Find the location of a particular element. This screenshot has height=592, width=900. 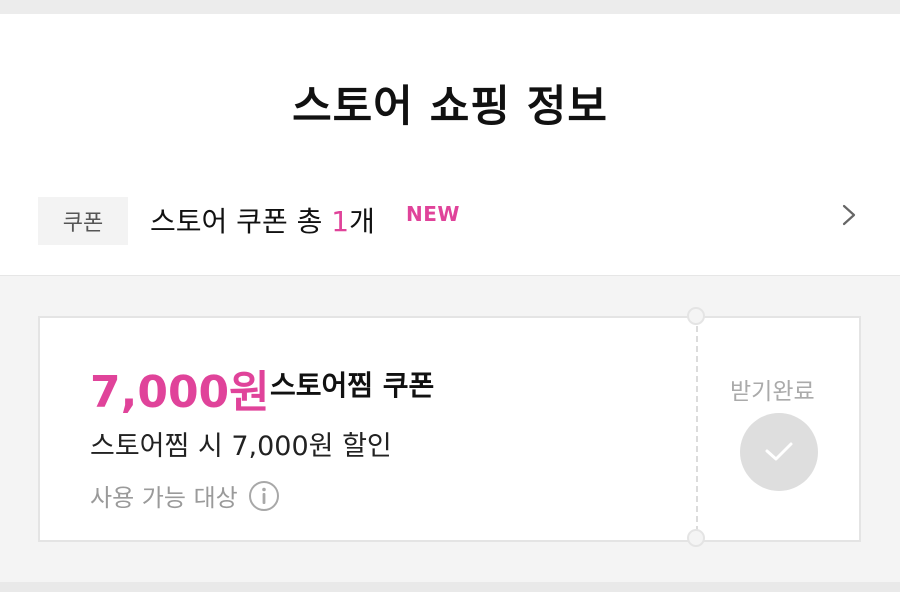

received-check-button is located at coordinates (779, 452).